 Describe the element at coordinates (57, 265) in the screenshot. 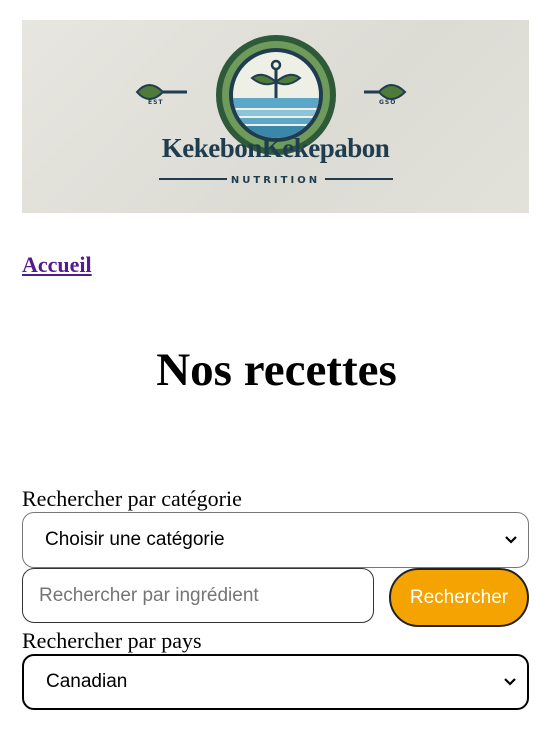

I see `nav-link-accueil: Accueil` at that location.